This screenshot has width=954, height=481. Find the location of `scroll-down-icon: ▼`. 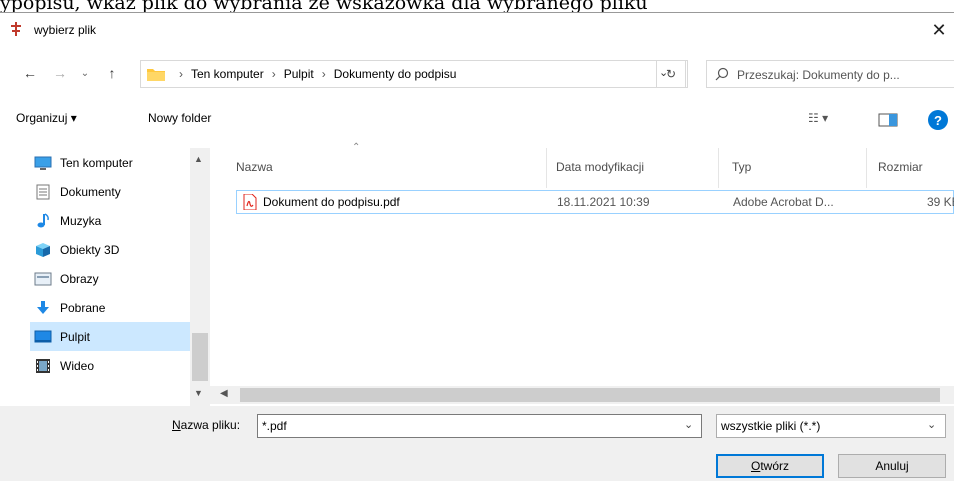

scroll-down-icon: ▼ is located at coordinates (198, 393).